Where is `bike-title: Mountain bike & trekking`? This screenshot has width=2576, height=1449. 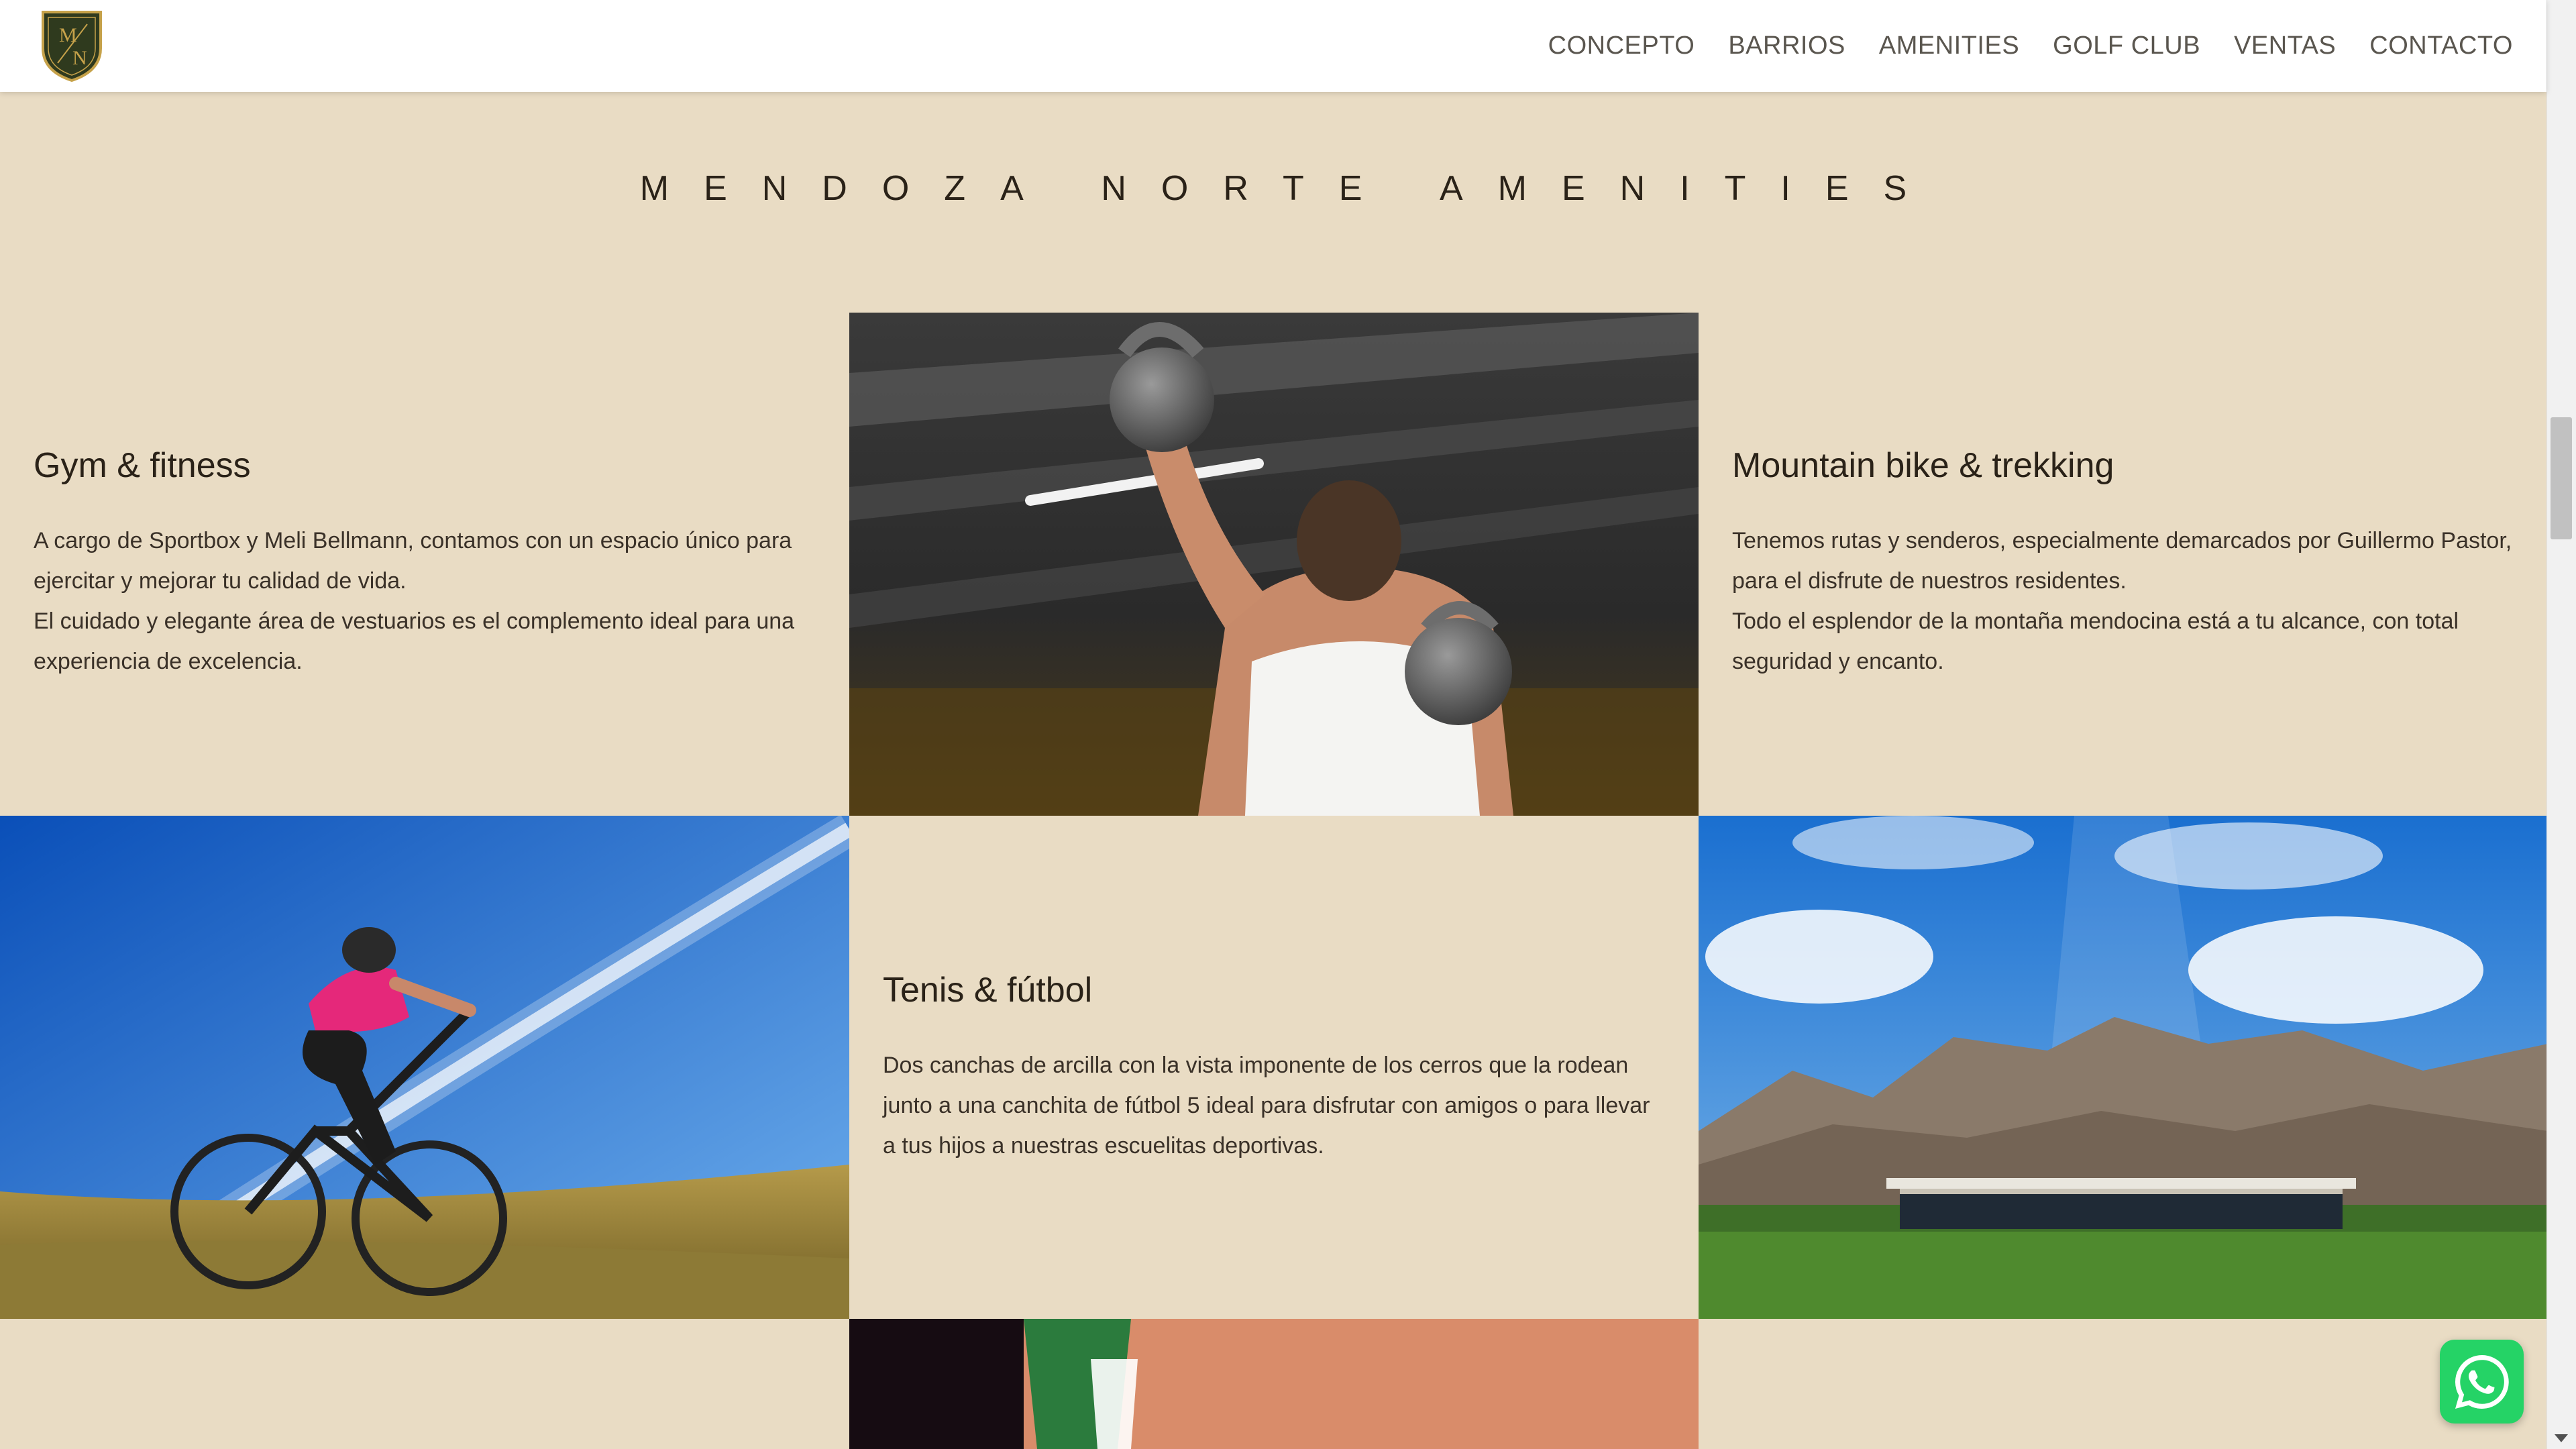 bike-title: Mountain bike & trekking is located at coordinates (1923, 465).